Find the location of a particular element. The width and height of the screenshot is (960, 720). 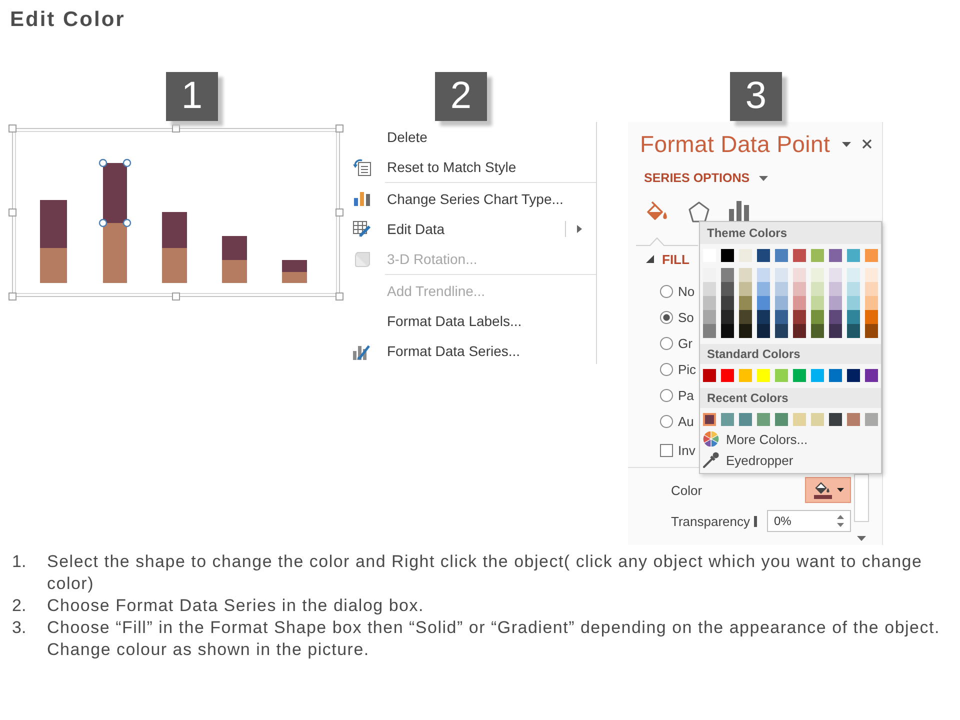

radio-label: Pa is located at coordinates (686, 395).